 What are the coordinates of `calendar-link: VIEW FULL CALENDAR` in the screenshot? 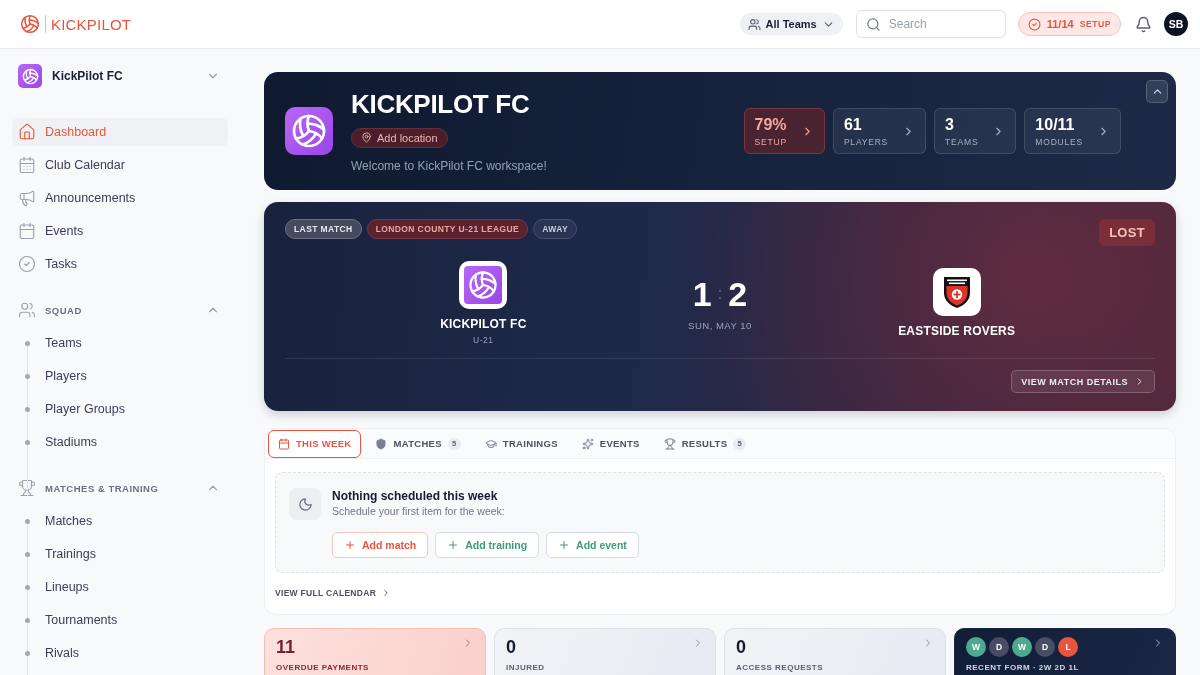 It's located at (333, 593).